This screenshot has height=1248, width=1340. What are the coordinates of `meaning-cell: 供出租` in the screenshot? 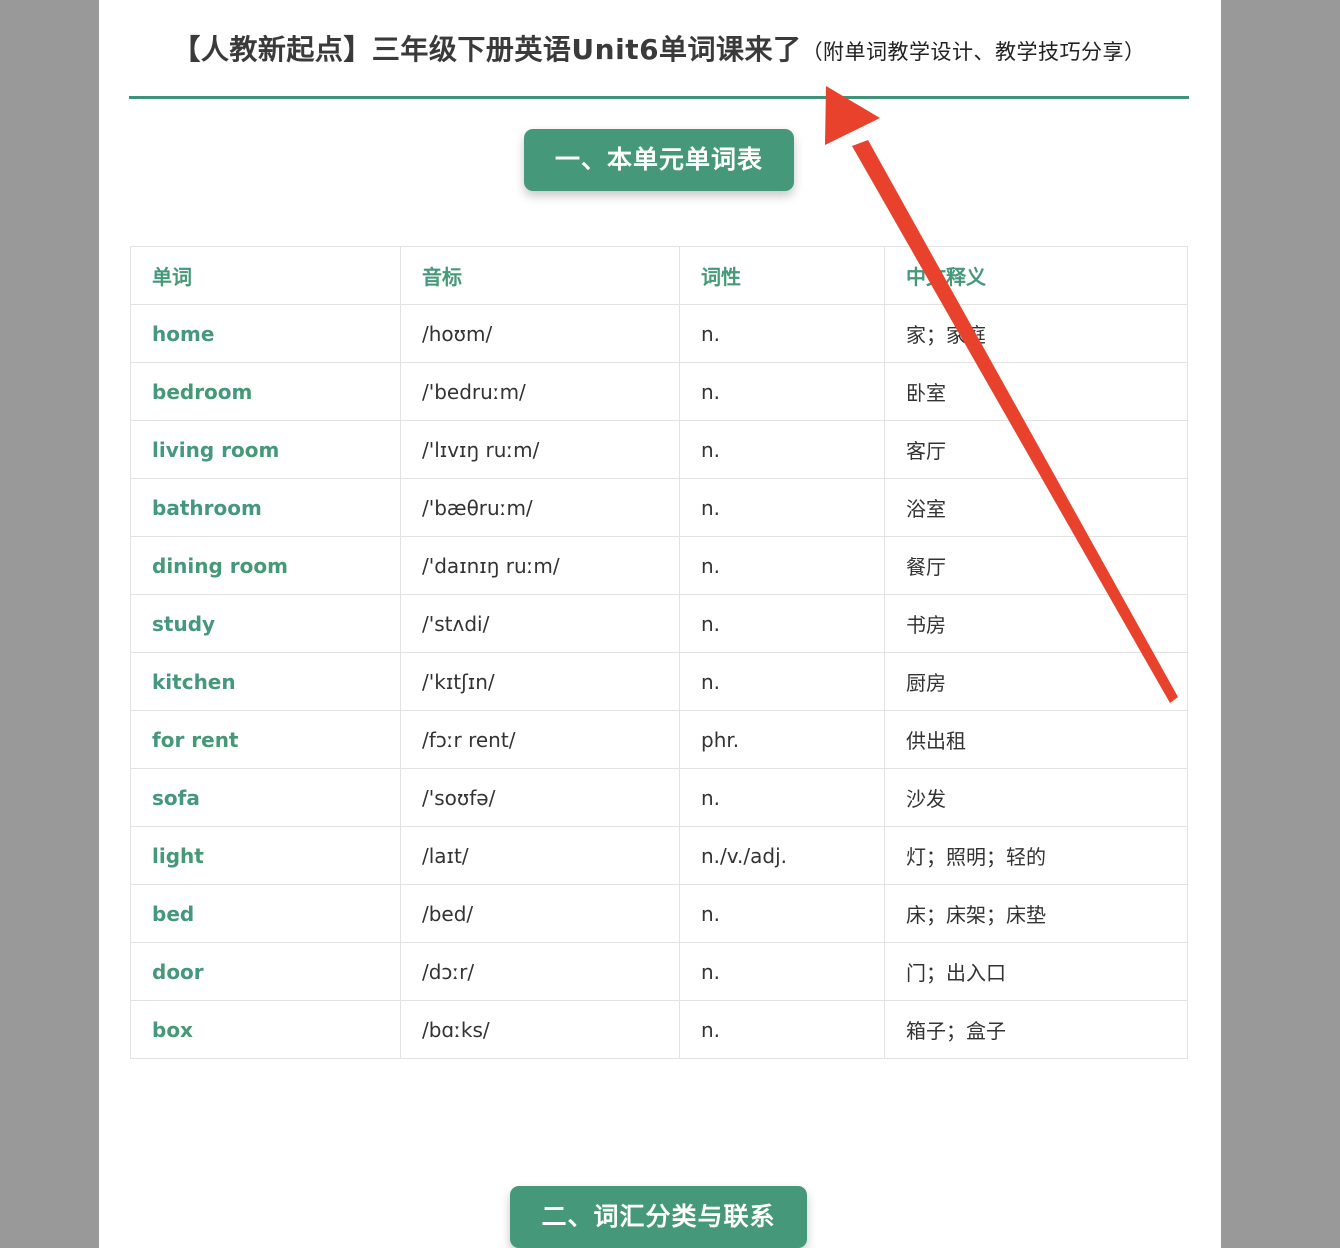 It's located at (1036, 739).